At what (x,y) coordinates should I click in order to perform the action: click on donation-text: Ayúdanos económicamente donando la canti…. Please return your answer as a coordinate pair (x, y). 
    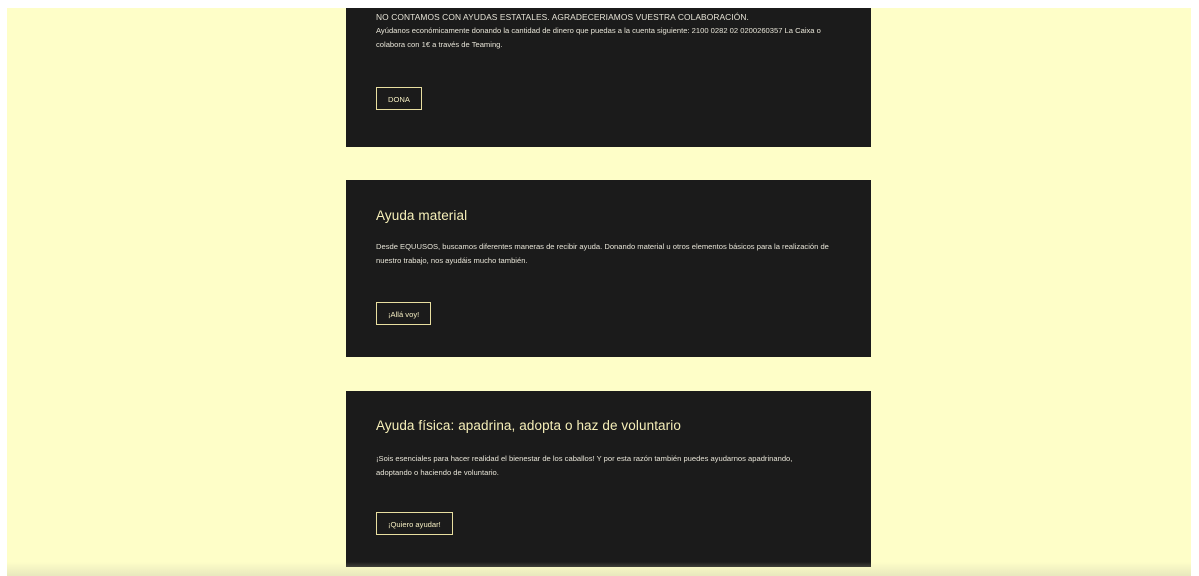
    Looking at the image, I should click on (598, 37).